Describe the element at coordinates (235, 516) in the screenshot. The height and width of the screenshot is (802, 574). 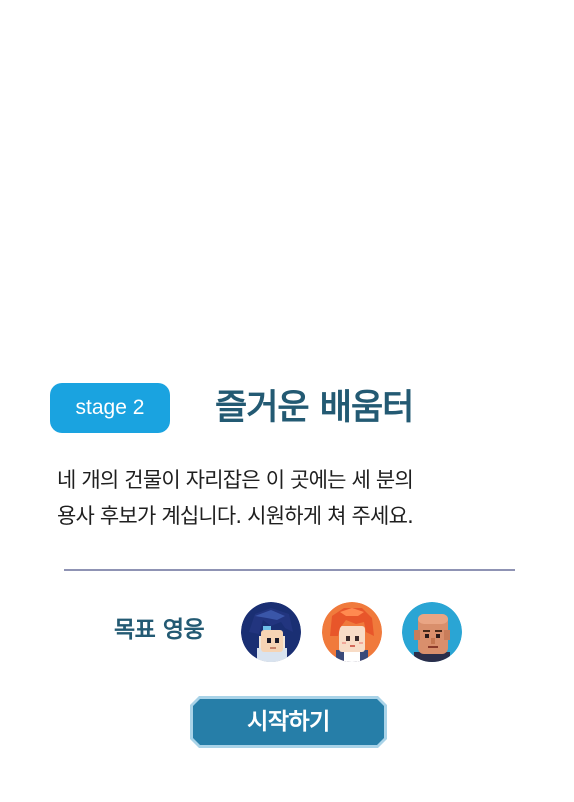
I see `description-line-2: 용사 후보가 계십니다. 시원하게 쳐 주세요.` at that location.